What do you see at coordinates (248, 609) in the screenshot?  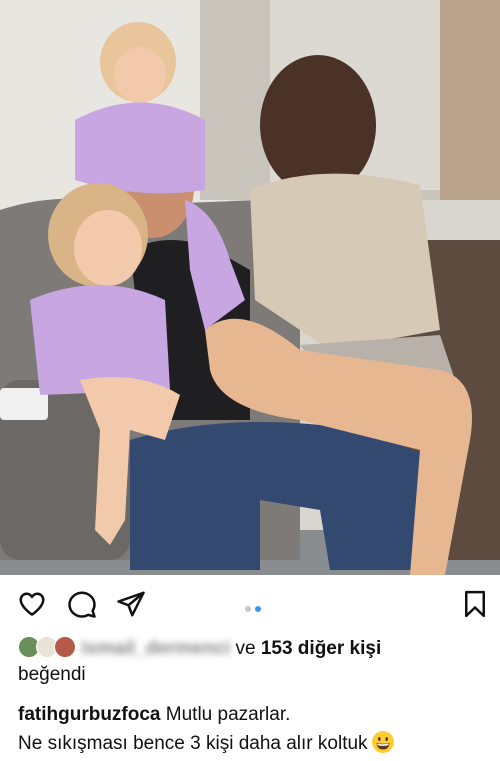 I see `carousel-dot` at bounding box center [248, 609].